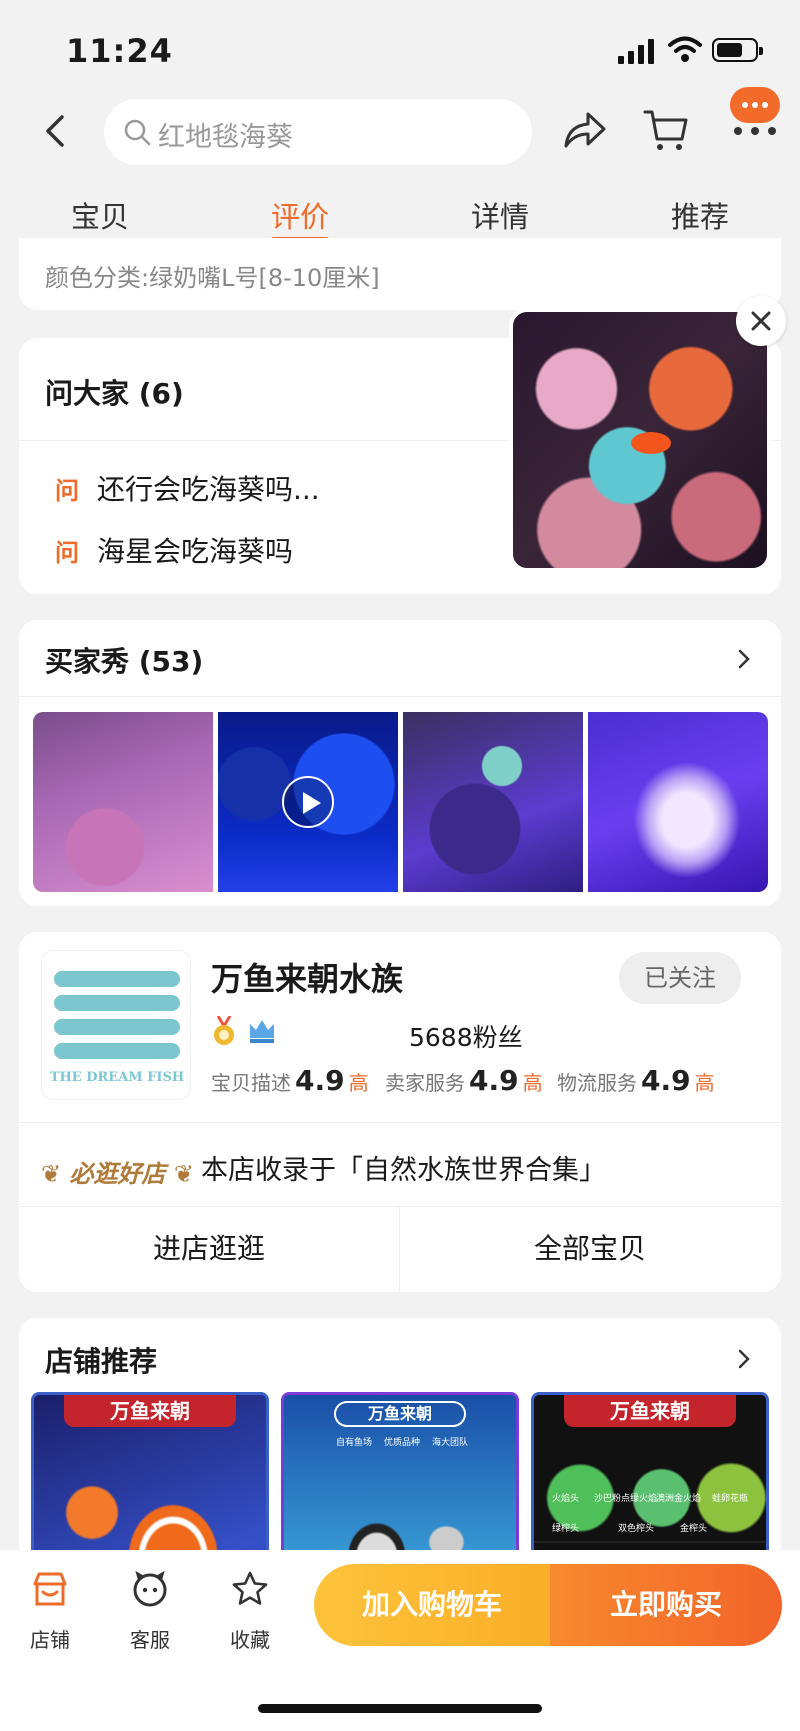 This screenshot has width=800, height=1731. I want to click on banner-tag: 海大团队, so click(450, 1443).